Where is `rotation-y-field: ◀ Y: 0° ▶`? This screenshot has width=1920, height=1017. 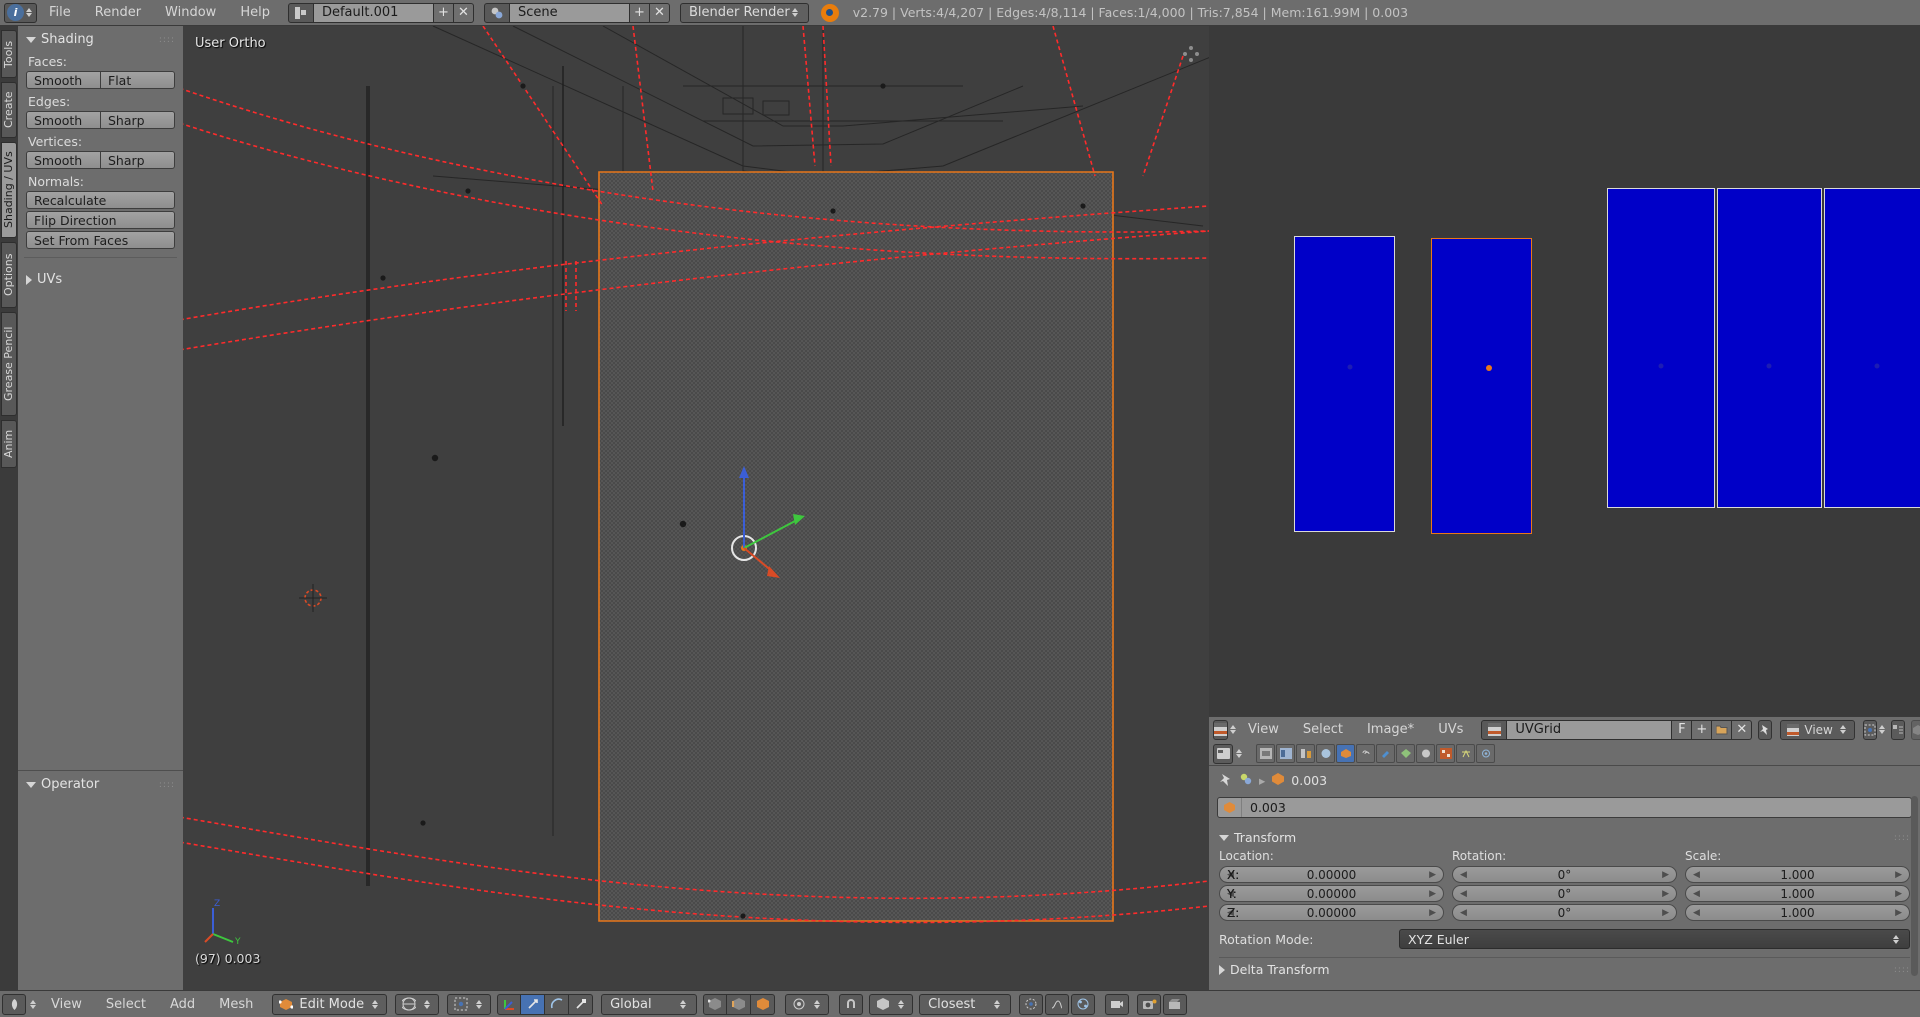
rotation-y-field: ◀ Y: 0° ▶ is located at coordinates (1452, 893).